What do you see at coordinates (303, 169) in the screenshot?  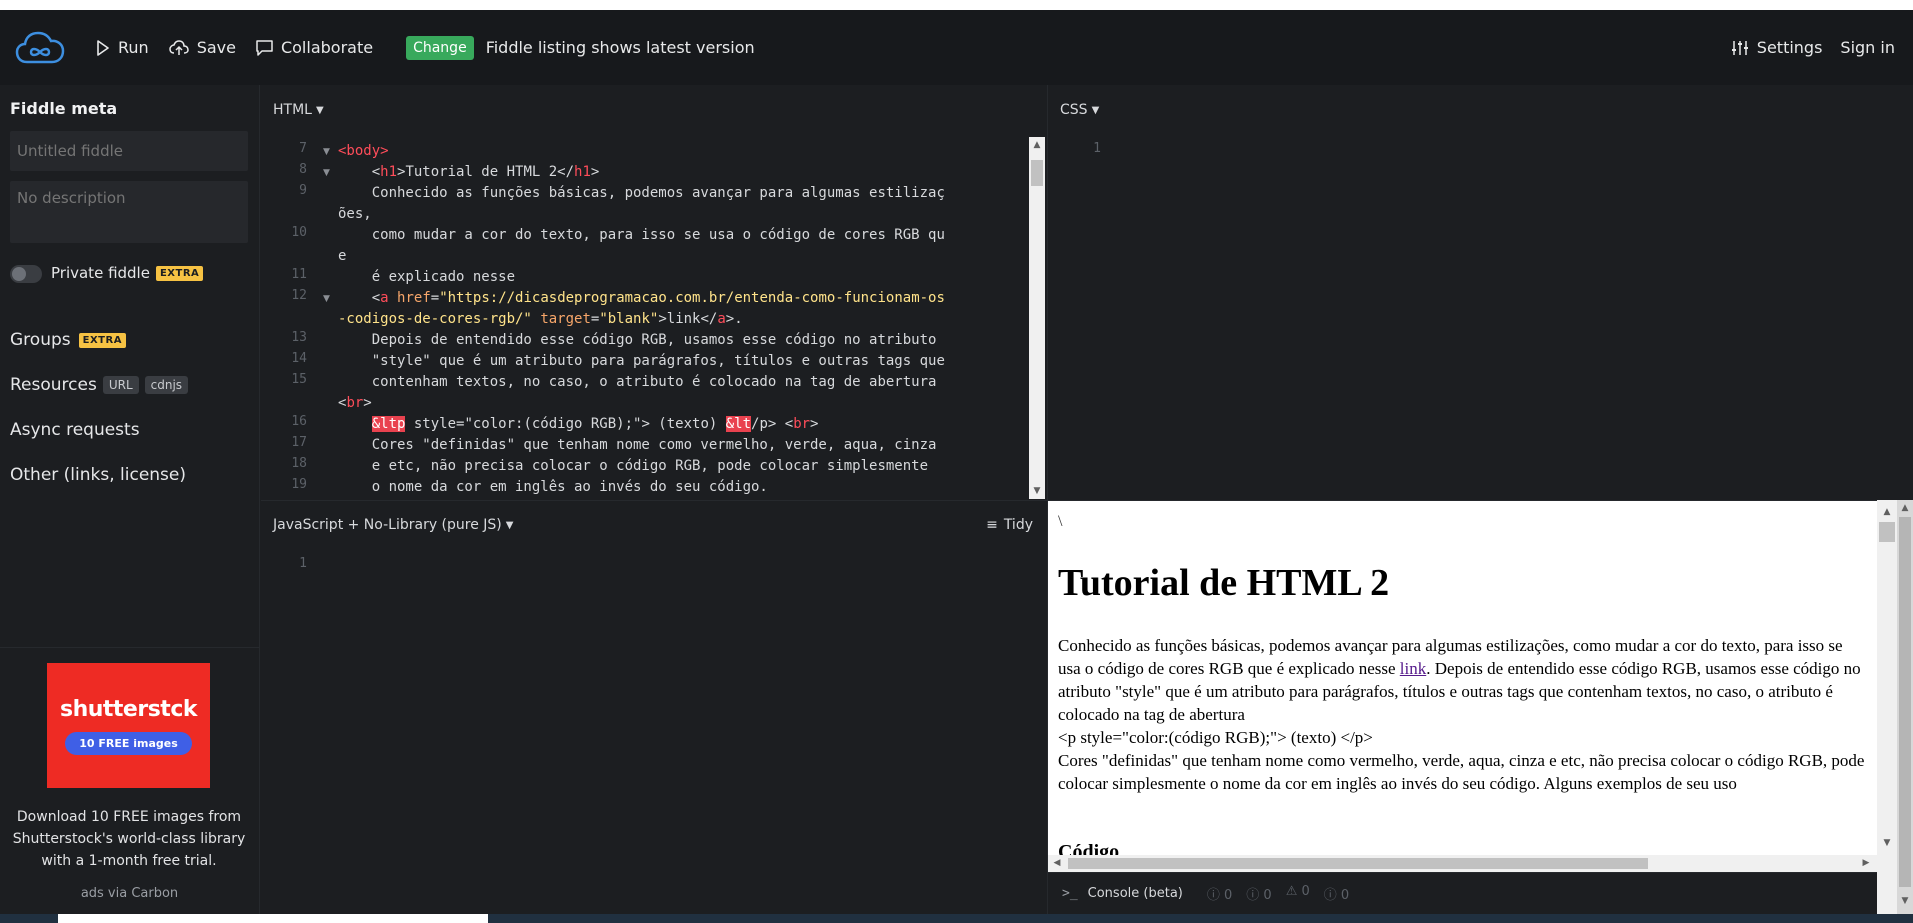 I see `line-number: 8` at bounding box center [303, 169].